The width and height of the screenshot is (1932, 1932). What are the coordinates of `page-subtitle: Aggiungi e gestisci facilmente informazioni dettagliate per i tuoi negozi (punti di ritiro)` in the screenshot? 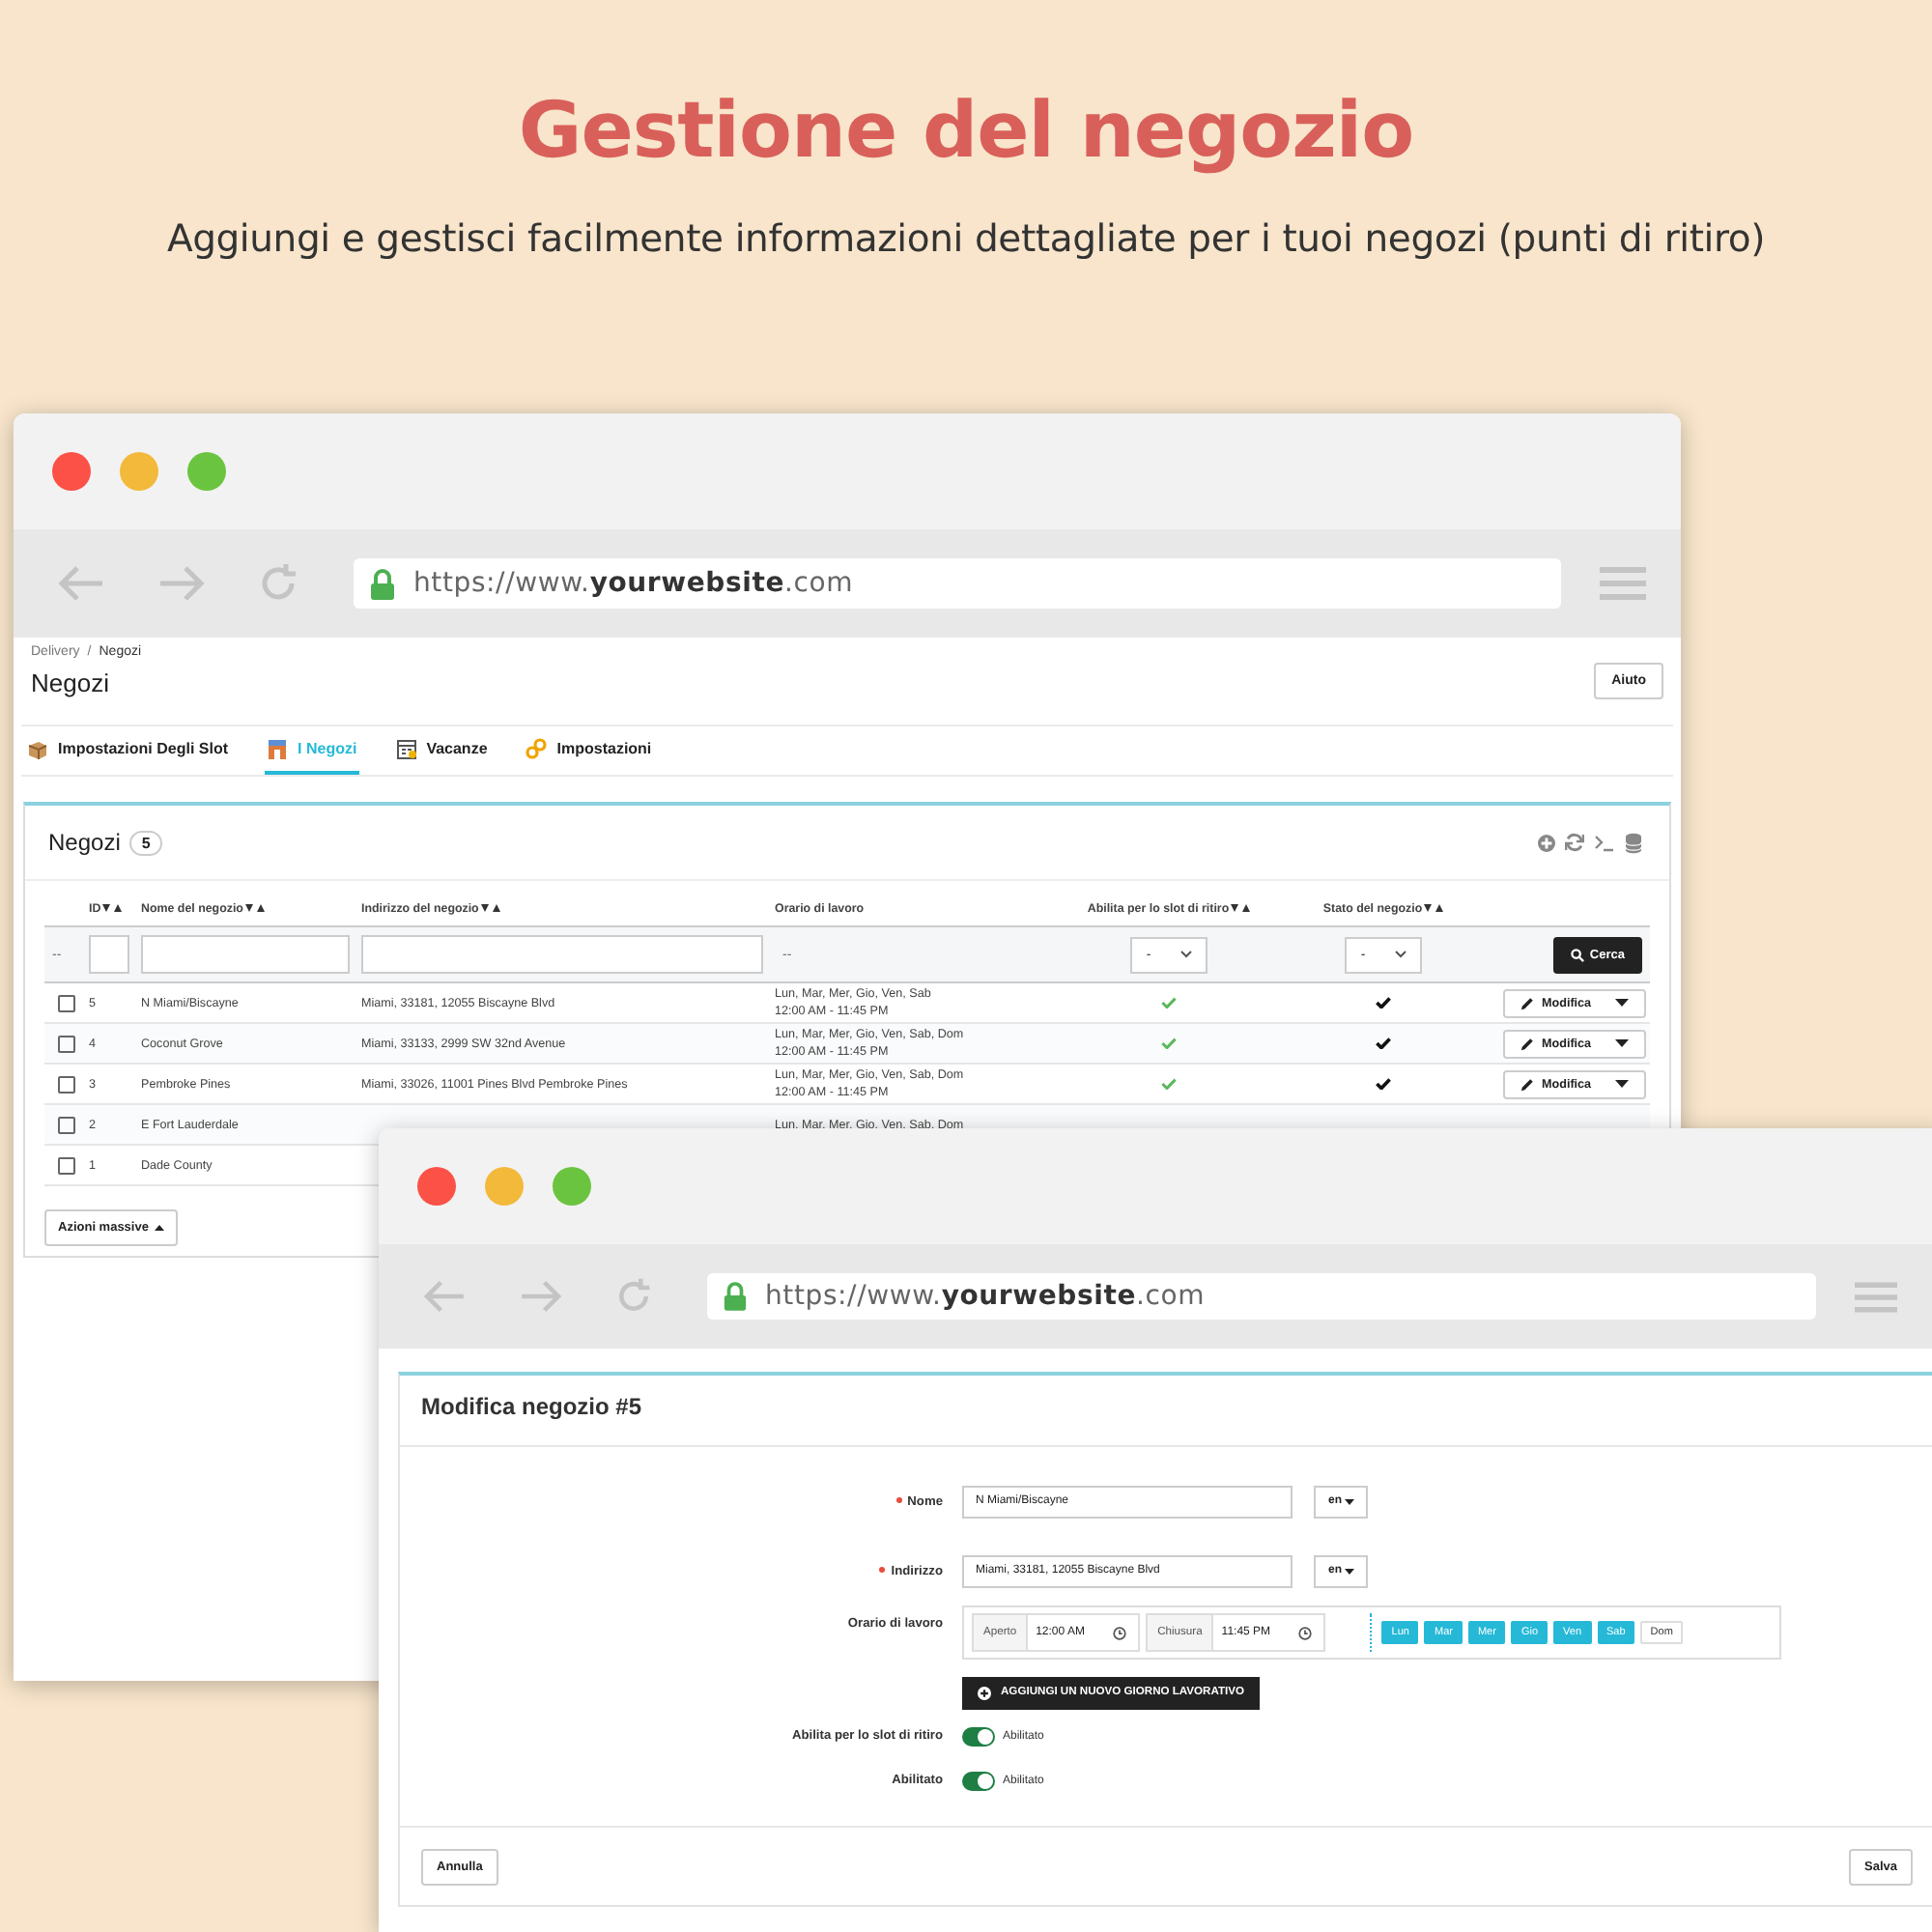 It's located at (966, 239).